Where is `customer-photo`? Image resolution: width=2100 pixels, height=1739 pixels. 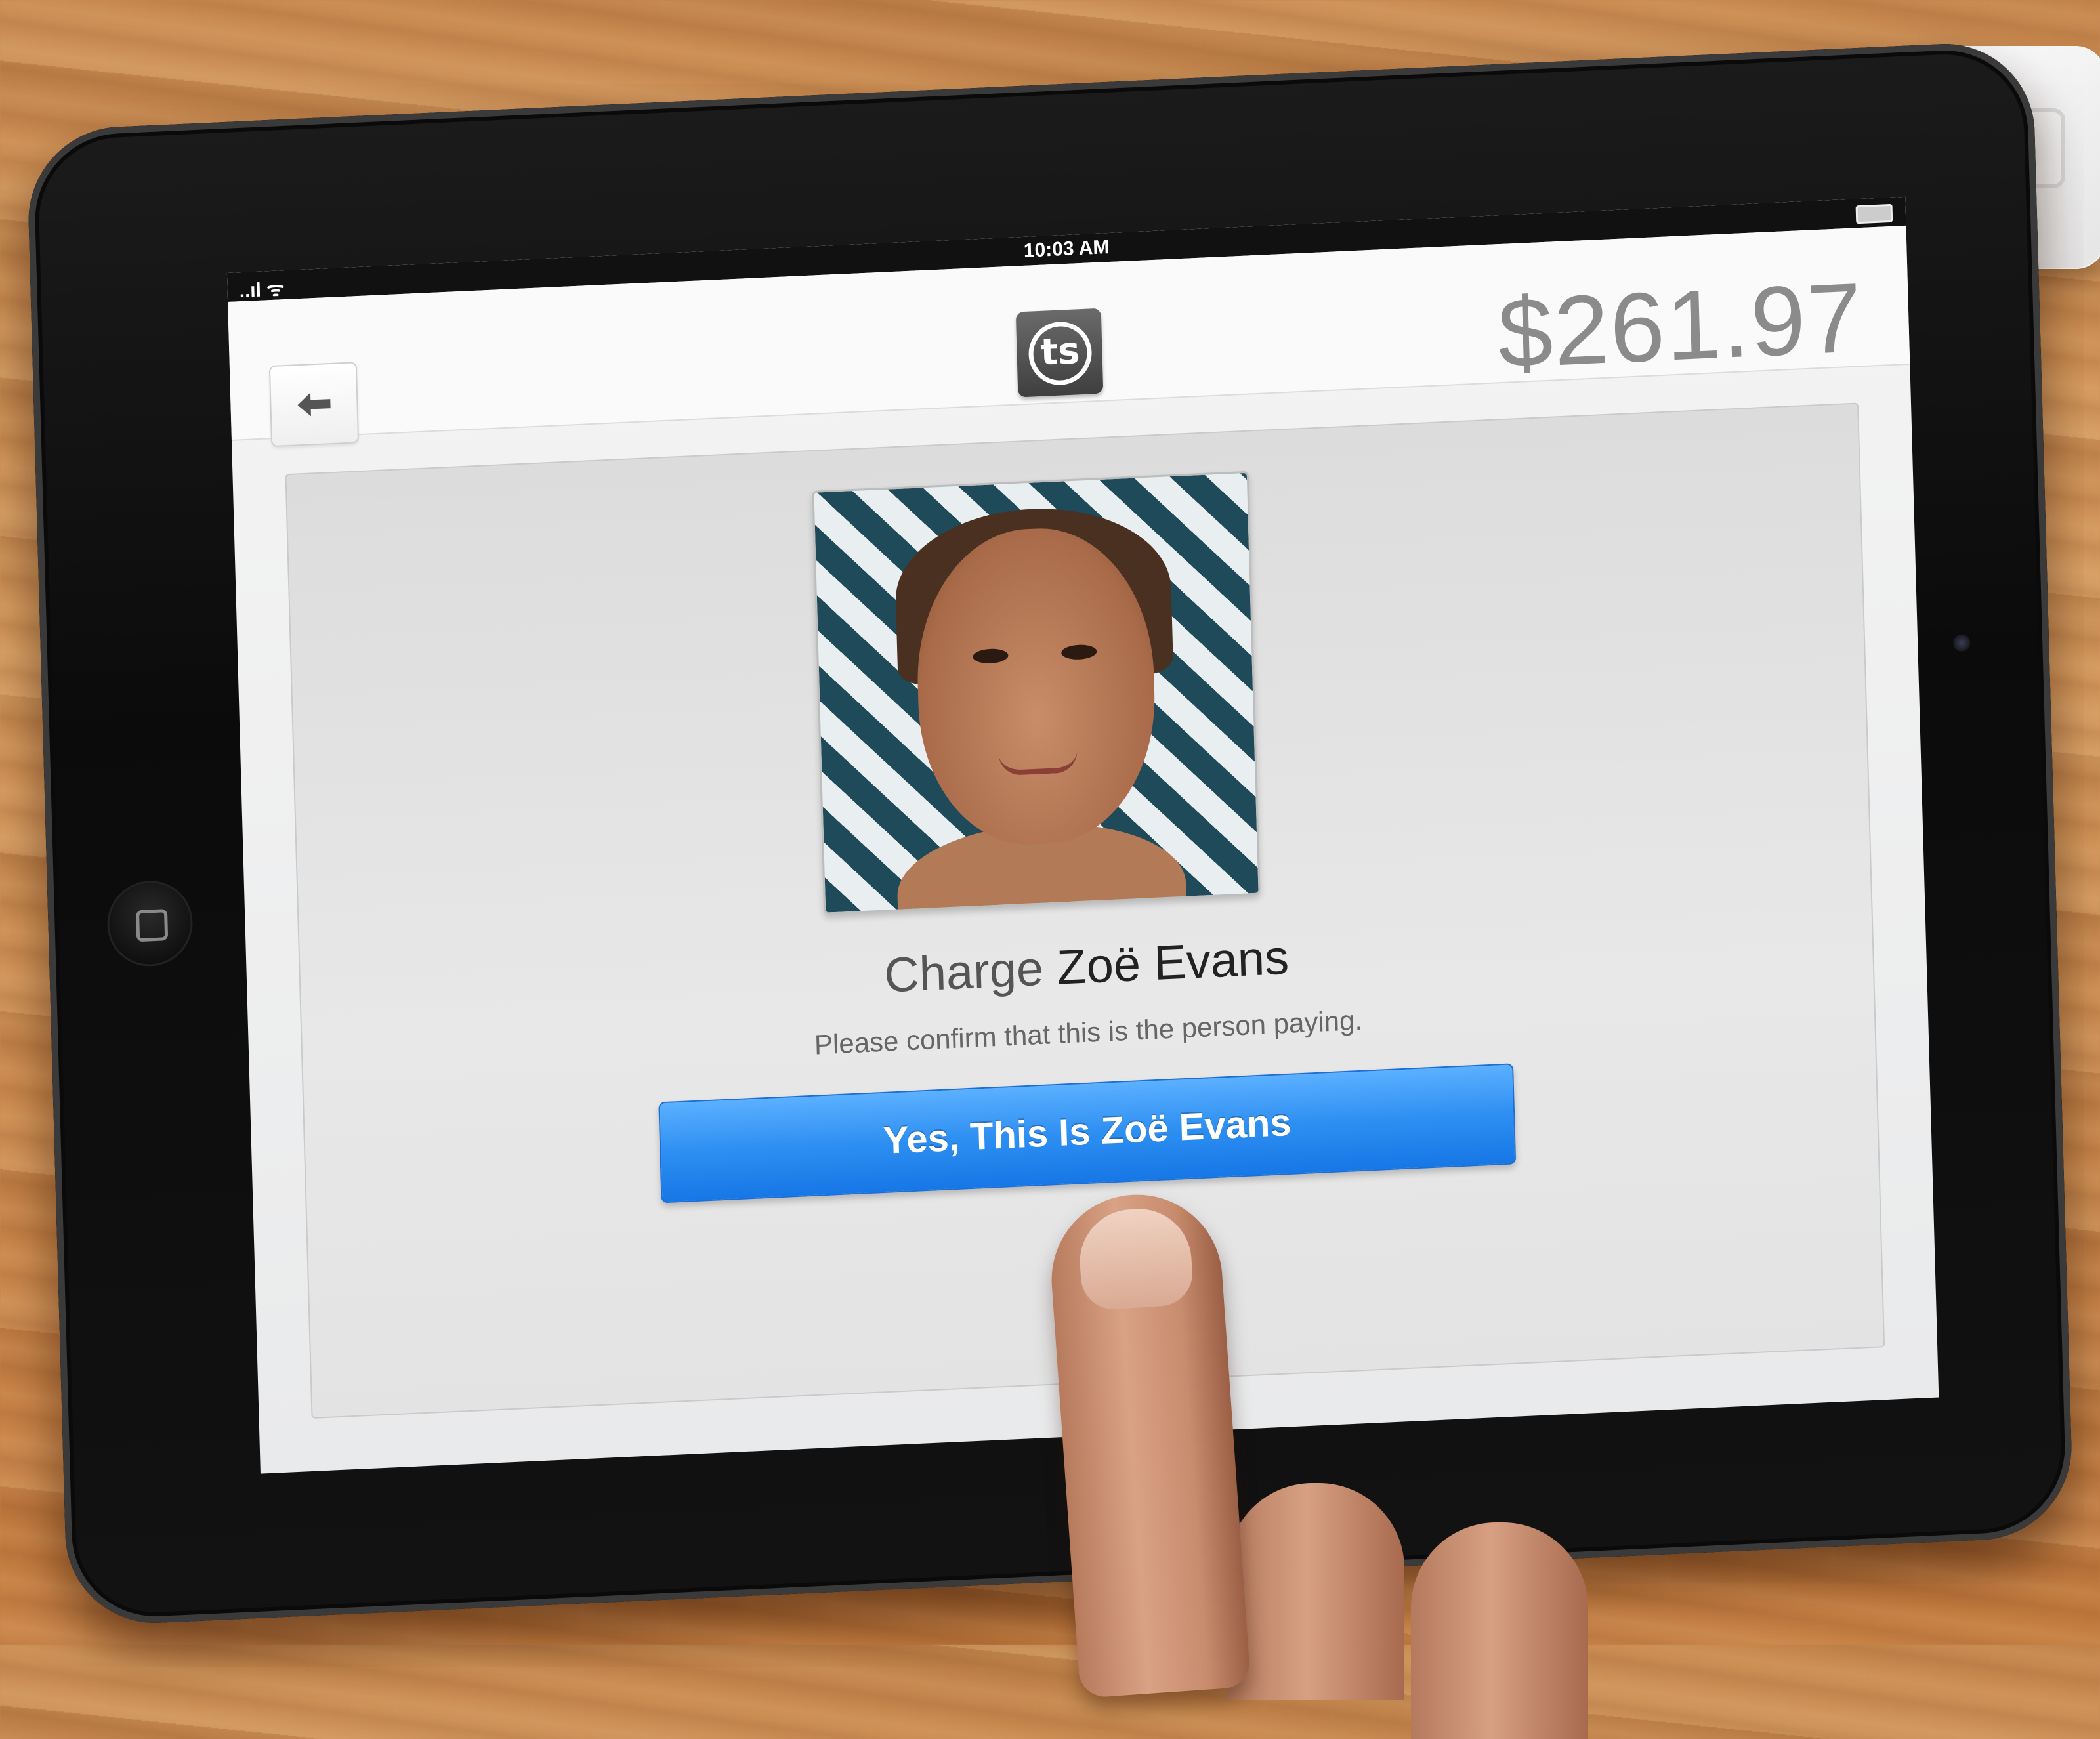 customer-photo is located at coordinates (1036, 693).